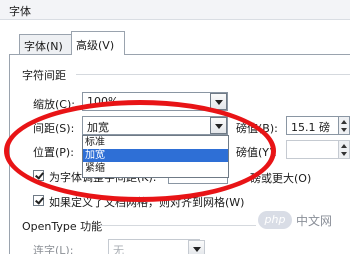 This screenshot has height=254, width=350. I want to click on scale-dropdown-button, so click(218, 101).